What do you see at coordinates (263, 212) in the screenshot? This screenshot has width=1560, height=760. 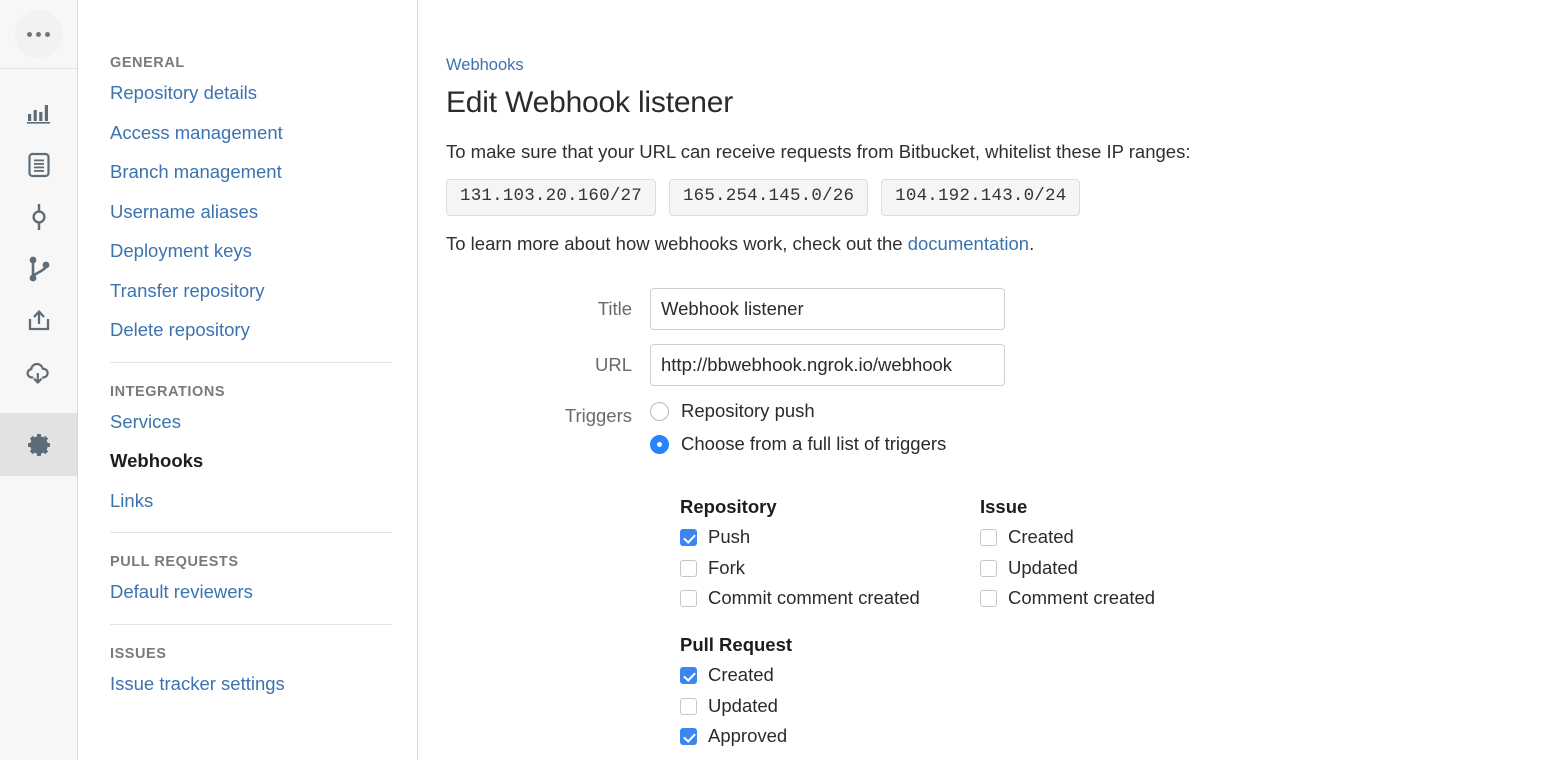 I see `sidebar-item-username-aliases: Username aliases` at bounding box center [263, 212].